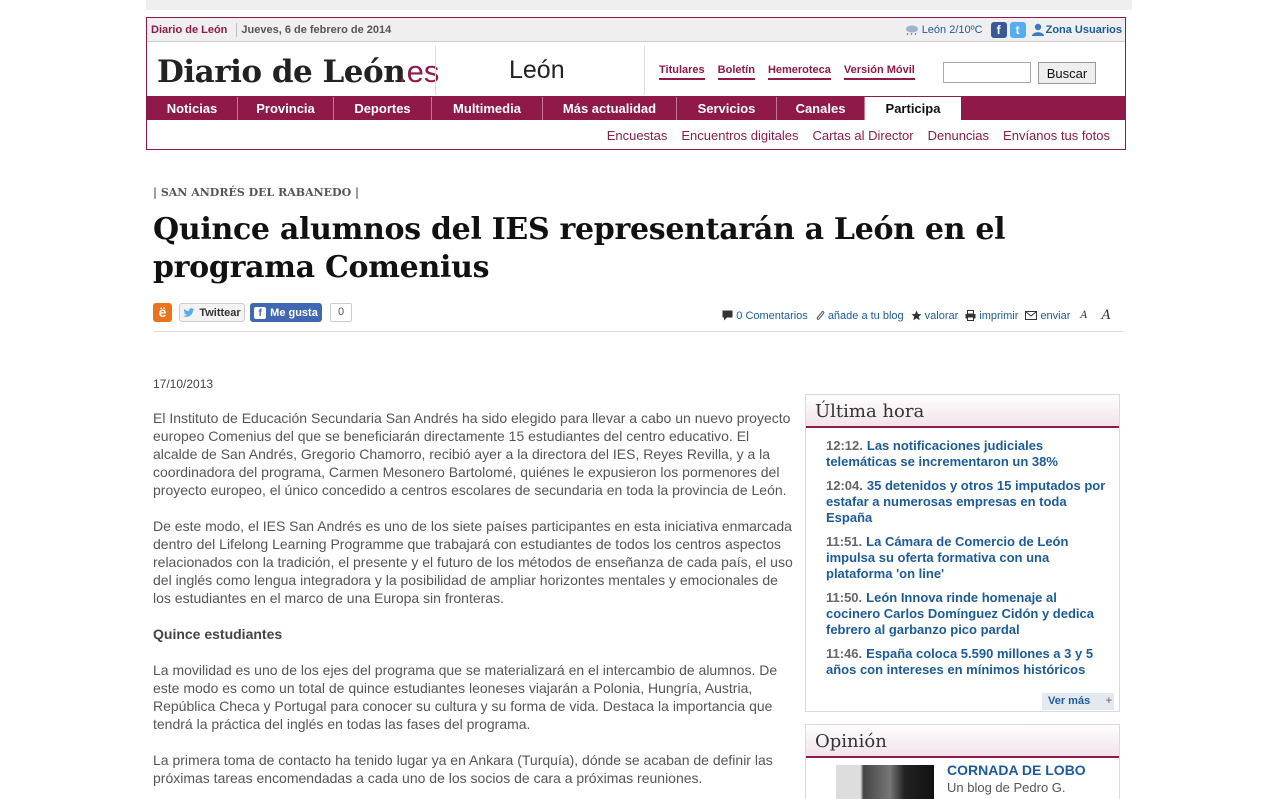 This screenshot has width=1272, height=799. I want to click on tab-noticias: Noticias, so click(192, 108).